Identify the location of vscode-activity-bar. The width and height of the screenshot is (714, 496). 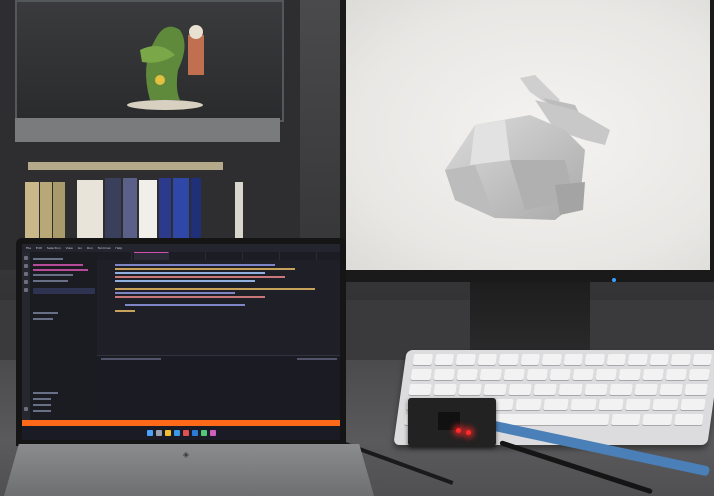
(26, 336).